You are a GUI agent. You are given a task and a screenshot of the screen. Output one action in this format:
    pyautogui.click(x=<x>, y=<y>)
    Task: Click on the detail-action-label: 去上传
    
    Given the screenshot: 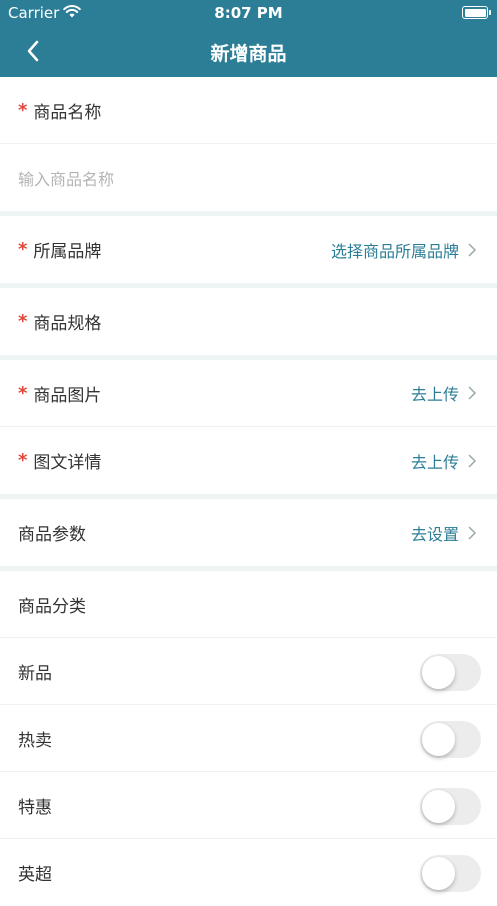 What is the action you would take?
    pyautogui.click(x=434, y=462)
    